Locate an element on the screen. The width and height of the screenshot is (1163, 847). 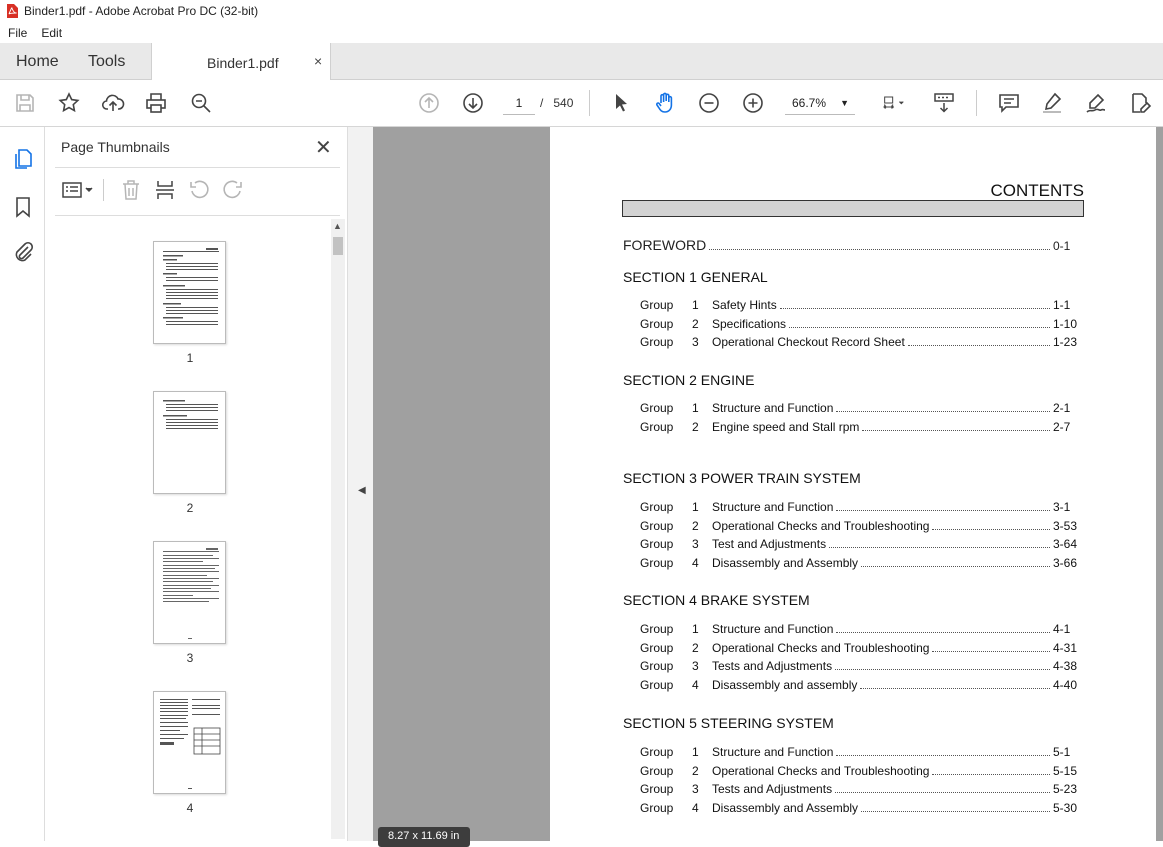
toc-entry: Group 4 Disassembly and Assembly 5-30 is located at coordinates (859, 808).